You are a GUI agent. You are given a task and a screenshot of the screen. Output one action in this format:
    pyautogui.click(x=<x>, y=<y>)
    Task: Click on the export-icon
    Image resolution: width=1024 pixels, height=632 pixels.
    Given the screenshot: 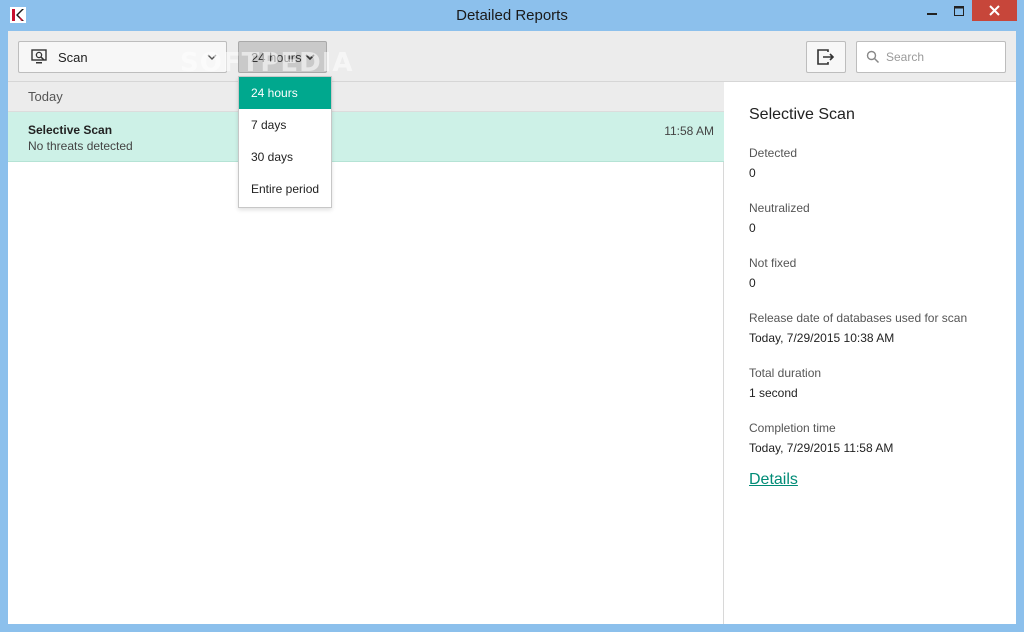 What is the action you would take?
    pyautogui.click(x=826, y=57)
    